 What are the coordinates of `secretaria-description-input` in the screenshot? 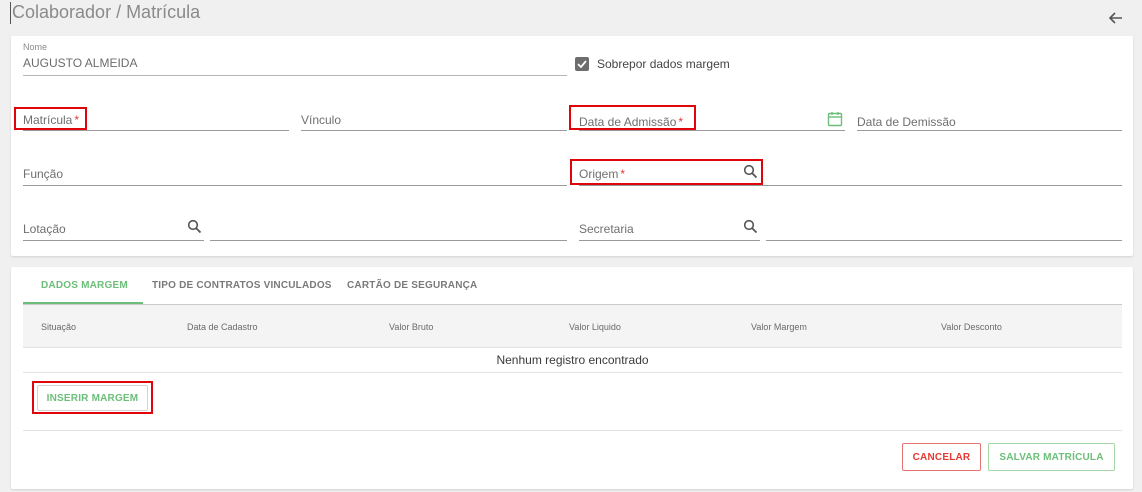 It's located at (944, 240).